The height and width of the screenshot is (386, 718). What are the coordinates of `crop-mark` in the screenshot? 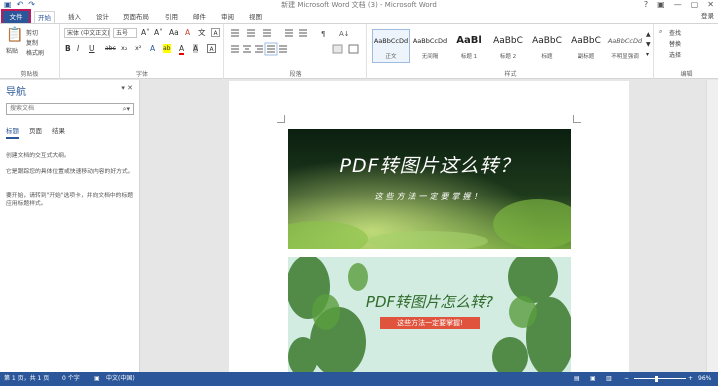 It's located at (281, 119).